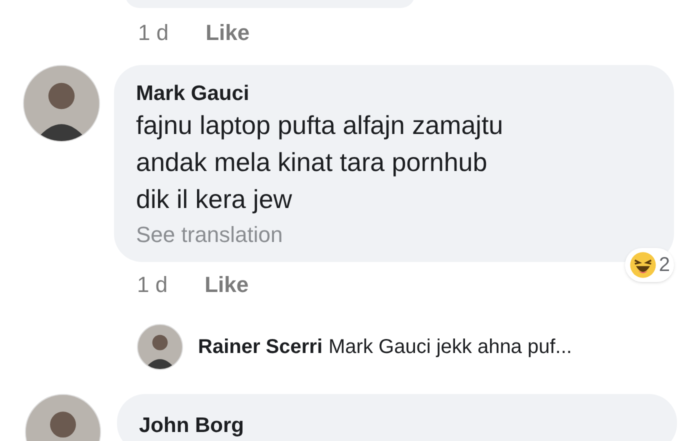 The width and height of the screenshot is (700, 441). I want to click on author-name: Mark Gauci, so click(395, 94).